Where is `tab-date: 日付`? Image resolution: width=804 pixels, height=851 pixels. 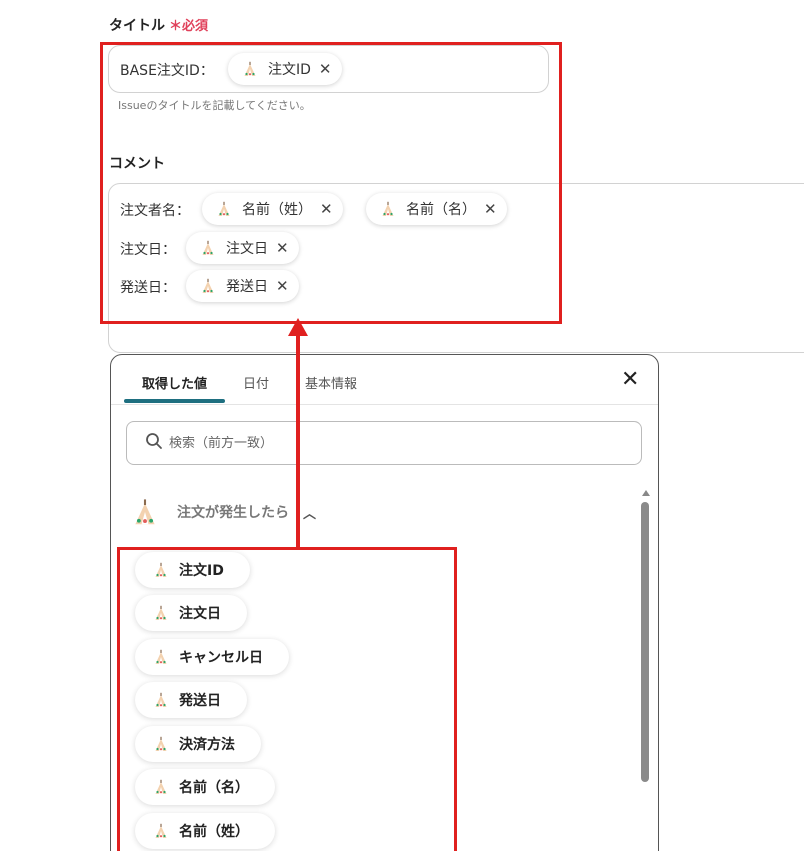 tab-date: 日付 is located at coordinates (256, 382).